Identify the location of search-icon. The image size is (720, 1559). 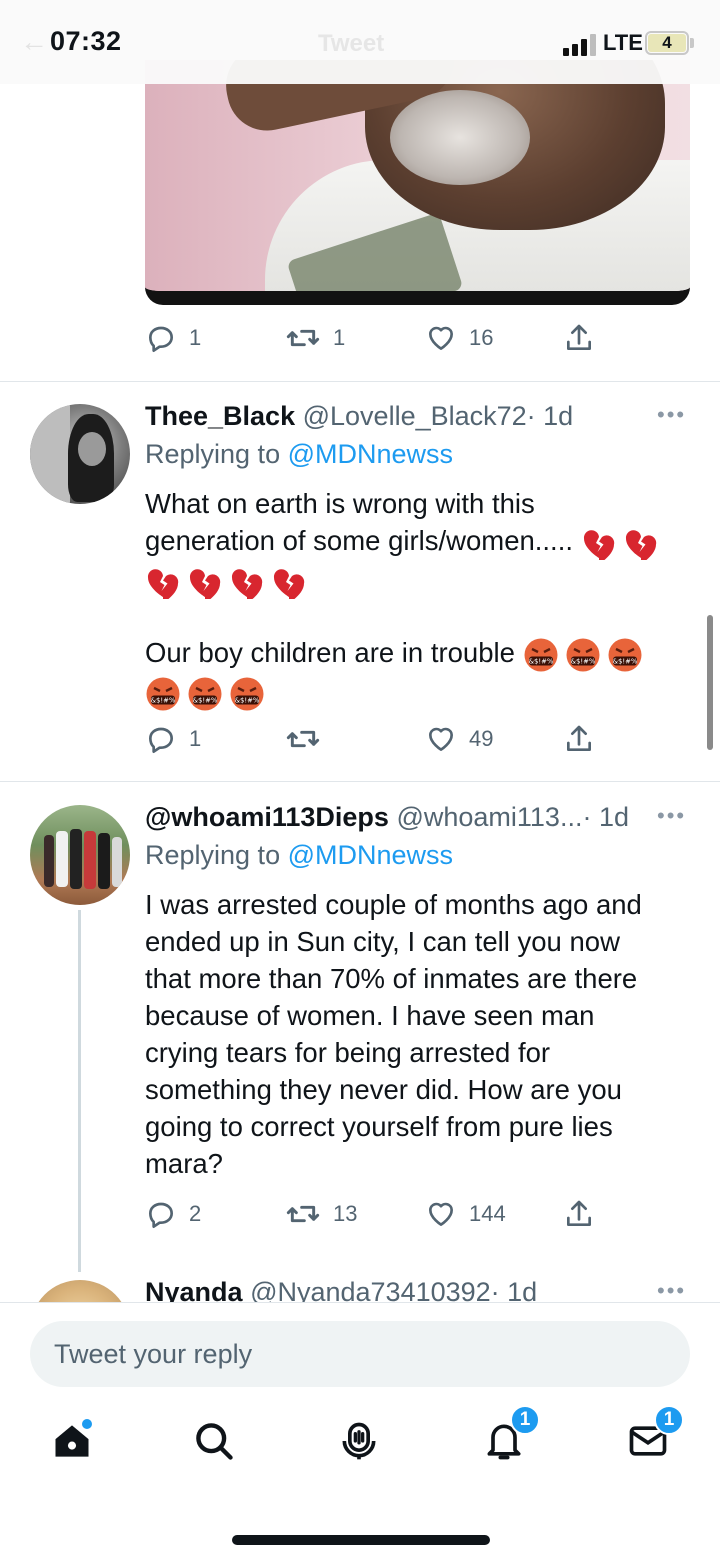
(214, 1441).